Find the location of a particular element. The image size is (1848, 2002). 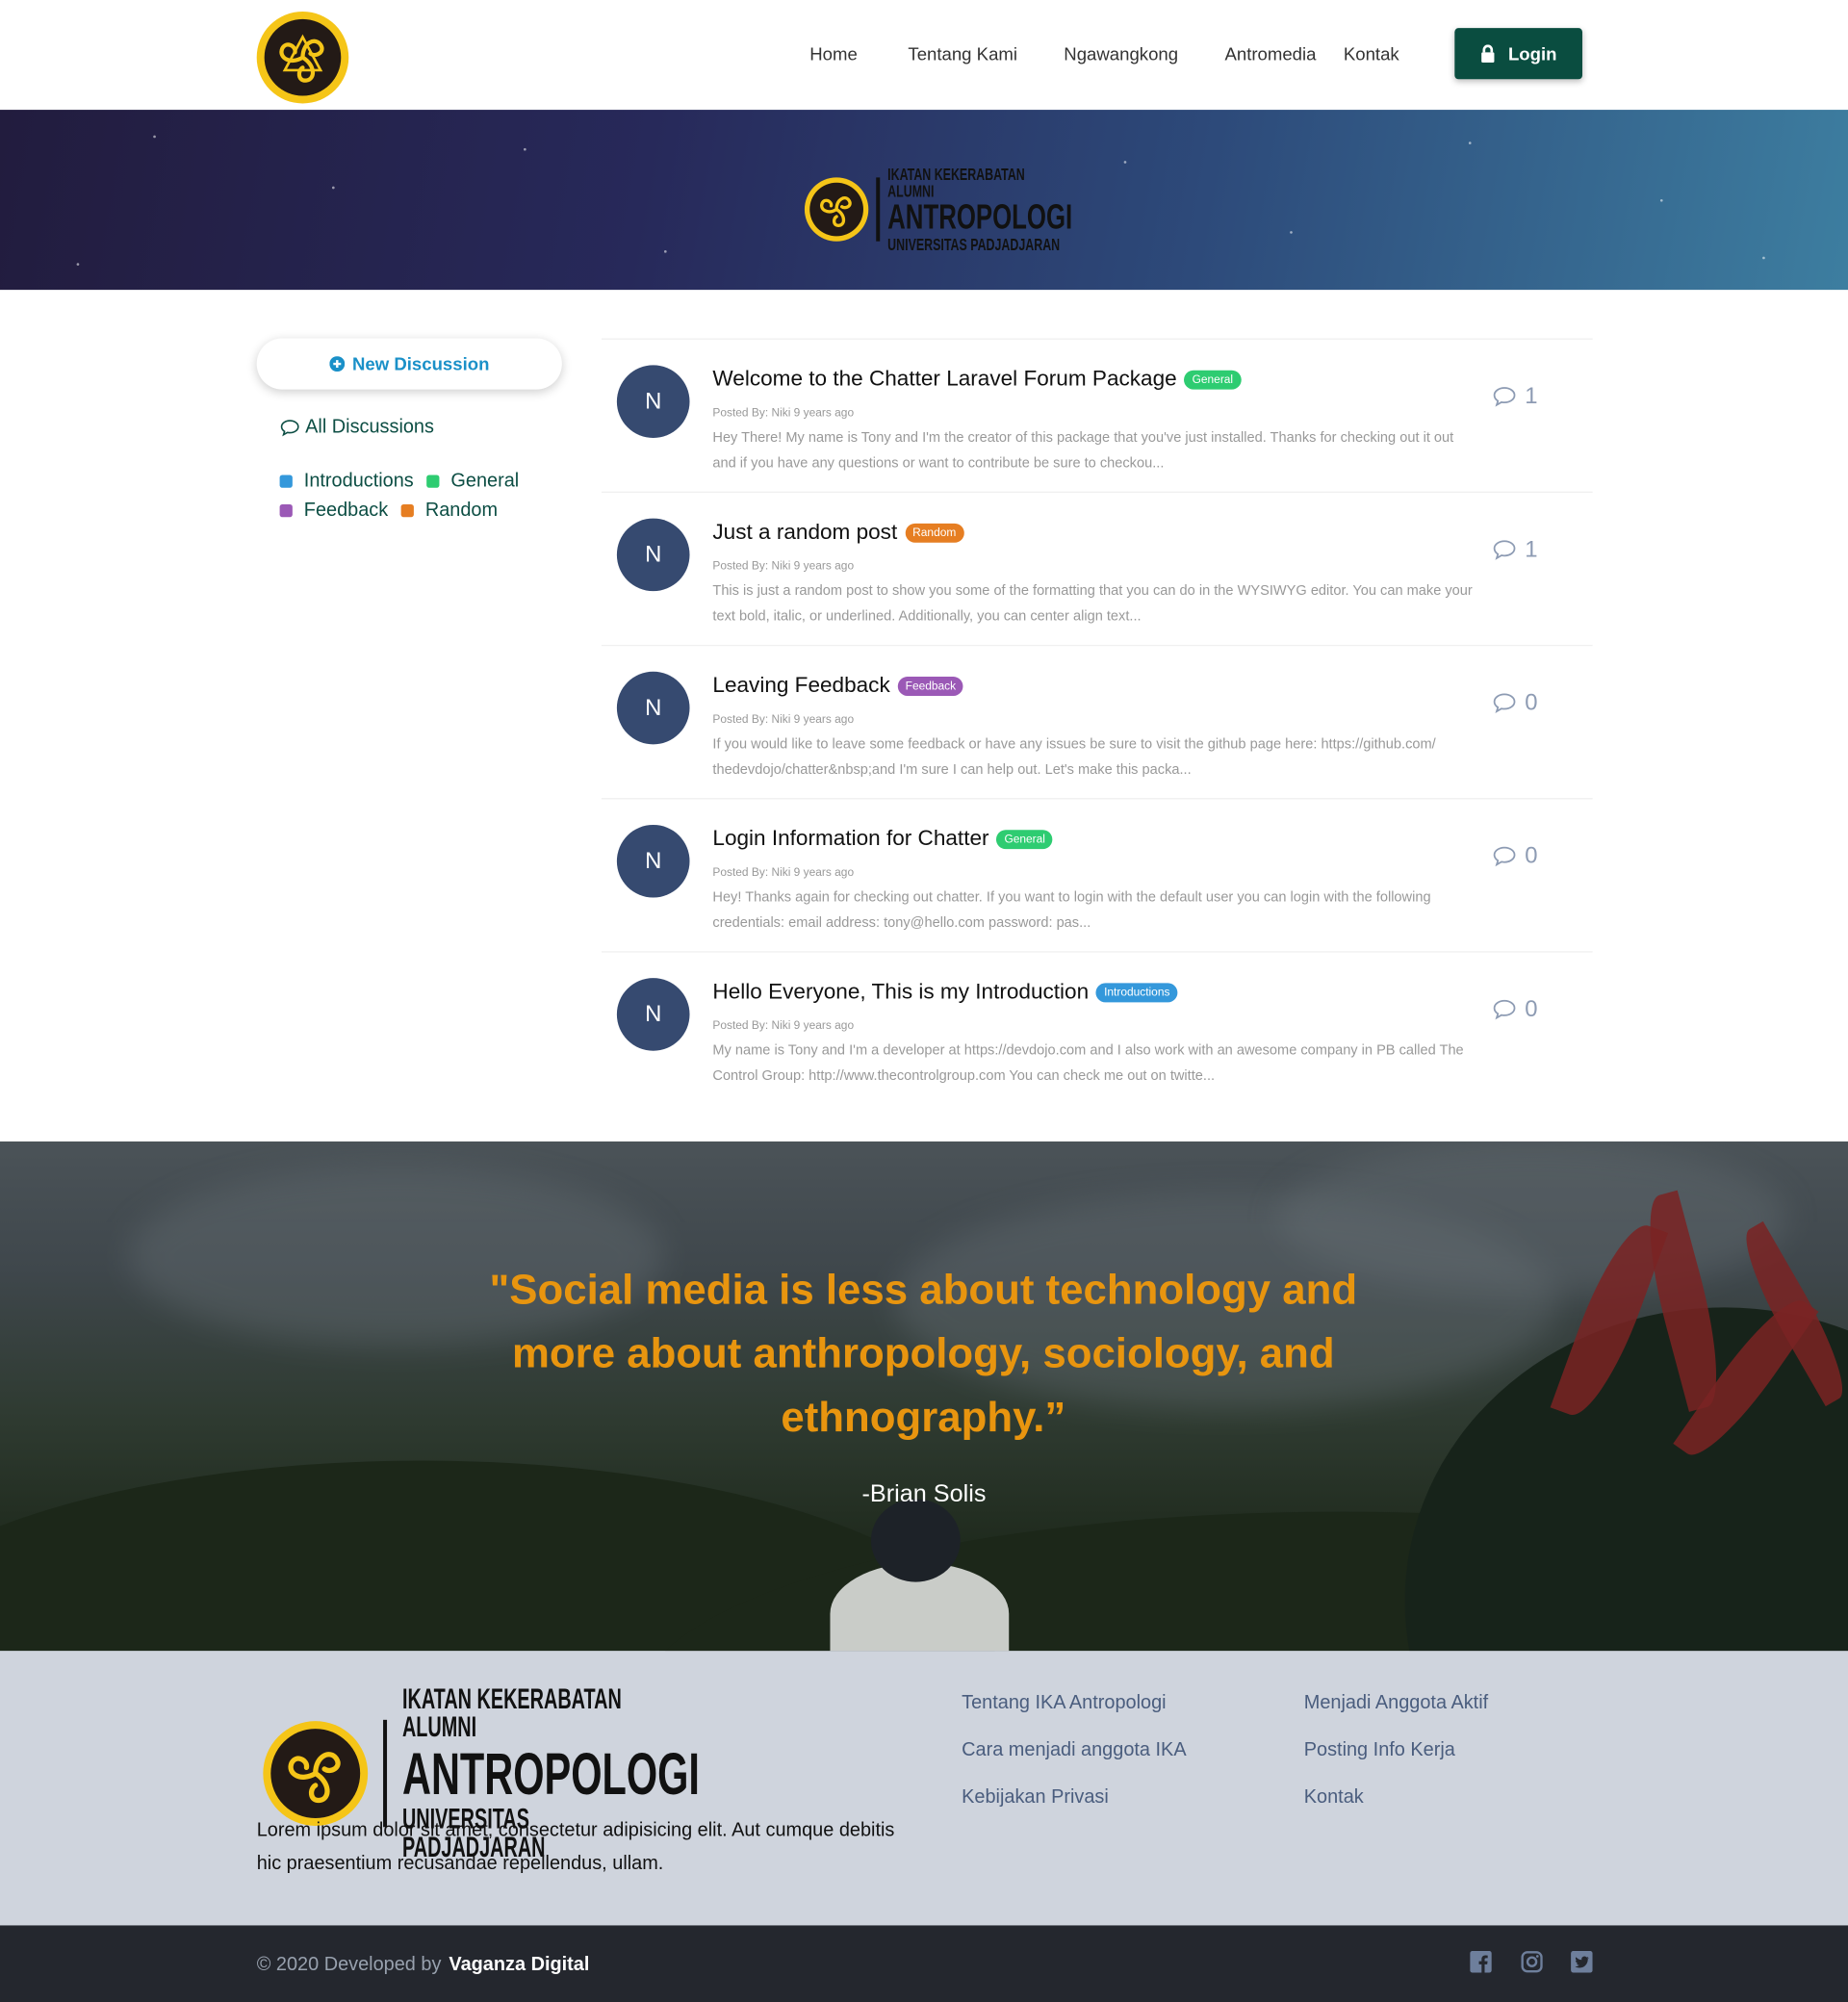

facebook-icon is located at coordinates (1481, 1961).